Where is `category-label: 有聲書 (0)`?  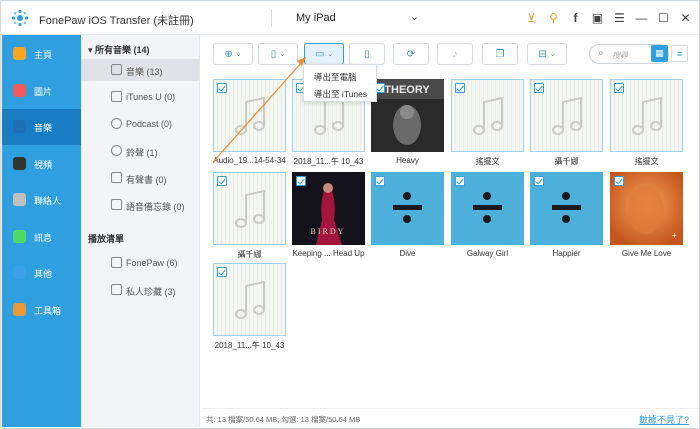
category-label: 有聲書 (0) is located at coordinates (146, 180).